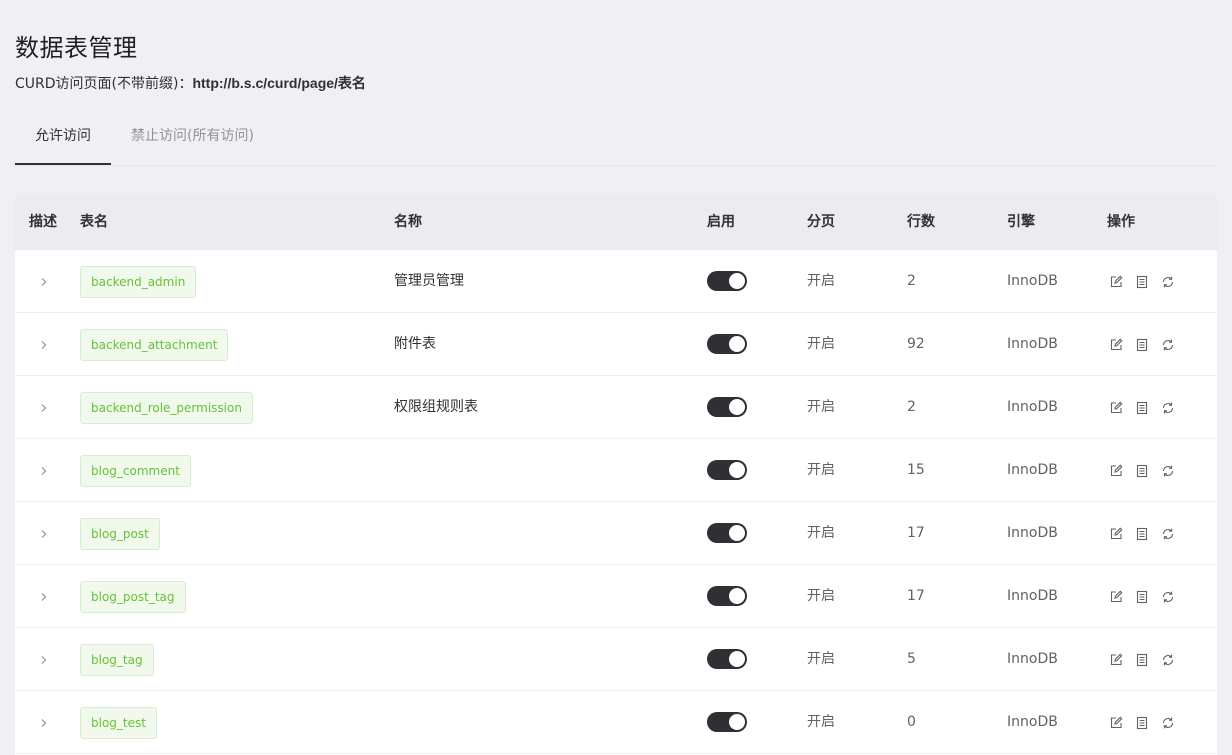 This screenshot has width=1232, height=755. What do you see at coordinates (135, 471) in the screenshot?
I see `table-name-tag: blog_comment` at bounding box center [135, 471].